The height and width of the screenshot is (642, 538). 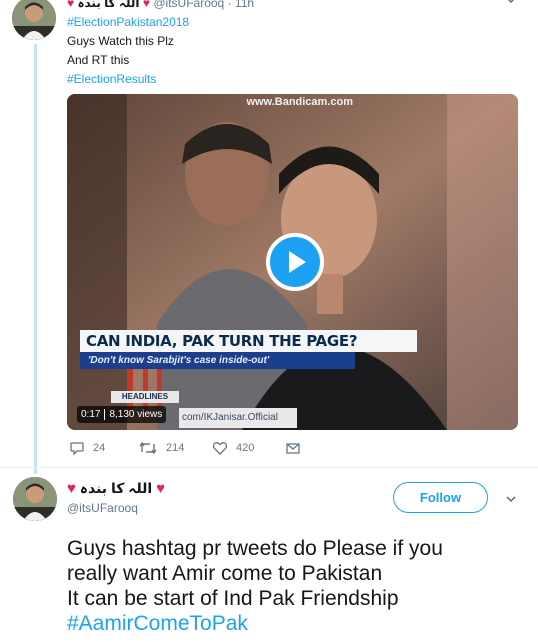 I want to click on thread-line, so click(x=35, y=259).